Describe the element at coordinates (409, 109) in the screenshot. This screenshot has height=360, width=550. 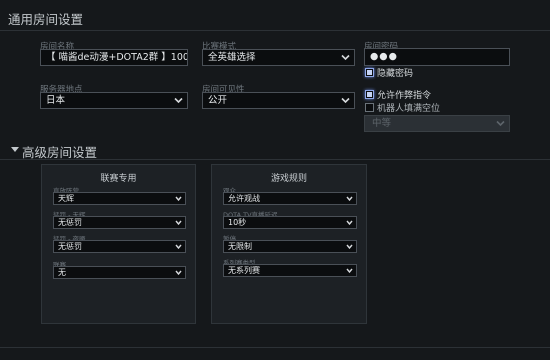
I see `bots-fill-label: 机器人填满空位` at that location.